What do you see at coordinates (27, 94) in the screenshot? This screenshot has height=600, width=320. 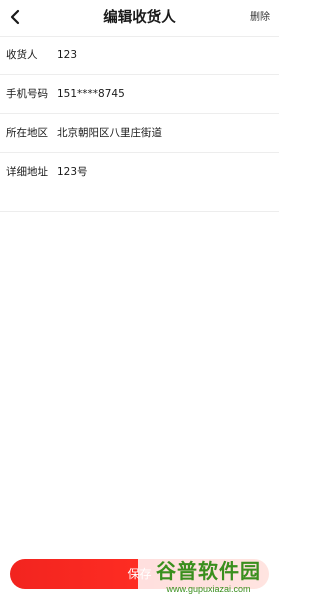 I see `phone-label: 手机号码` at bounding box center [27, 94].